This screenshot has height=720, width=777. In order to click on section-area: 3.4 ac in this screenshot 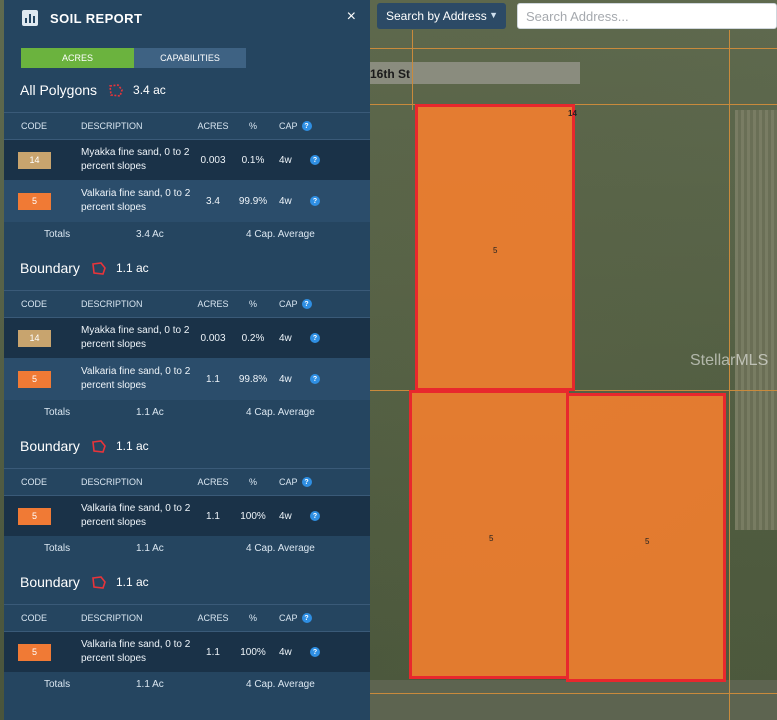, I will do `click(149, 90)`.